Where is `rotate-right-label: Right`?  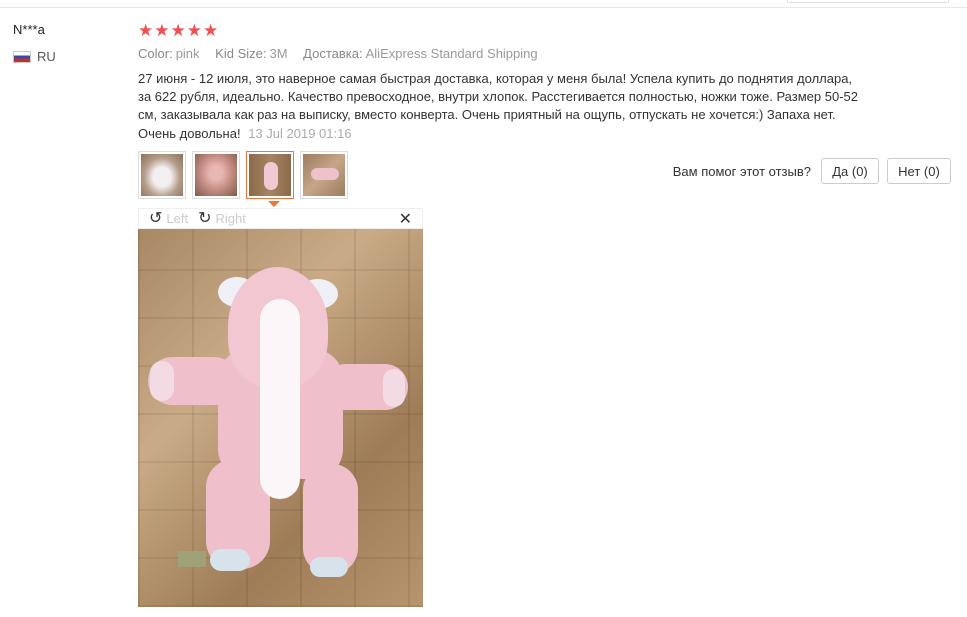
rotate-right-label: Right is located at coordinates (230, 218).